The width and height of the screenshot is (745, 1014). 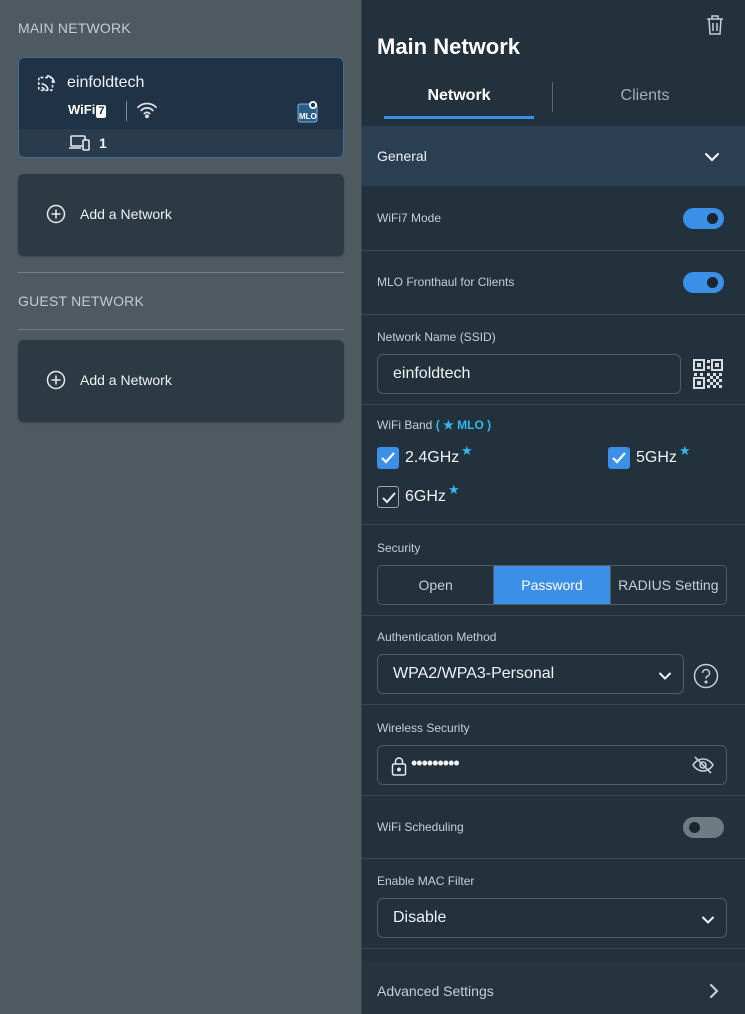 What do you see at coordinates (703, 282) in the screenshot?
I see `mlo-fronthaul-toggle` at bounding box center [703, 282].